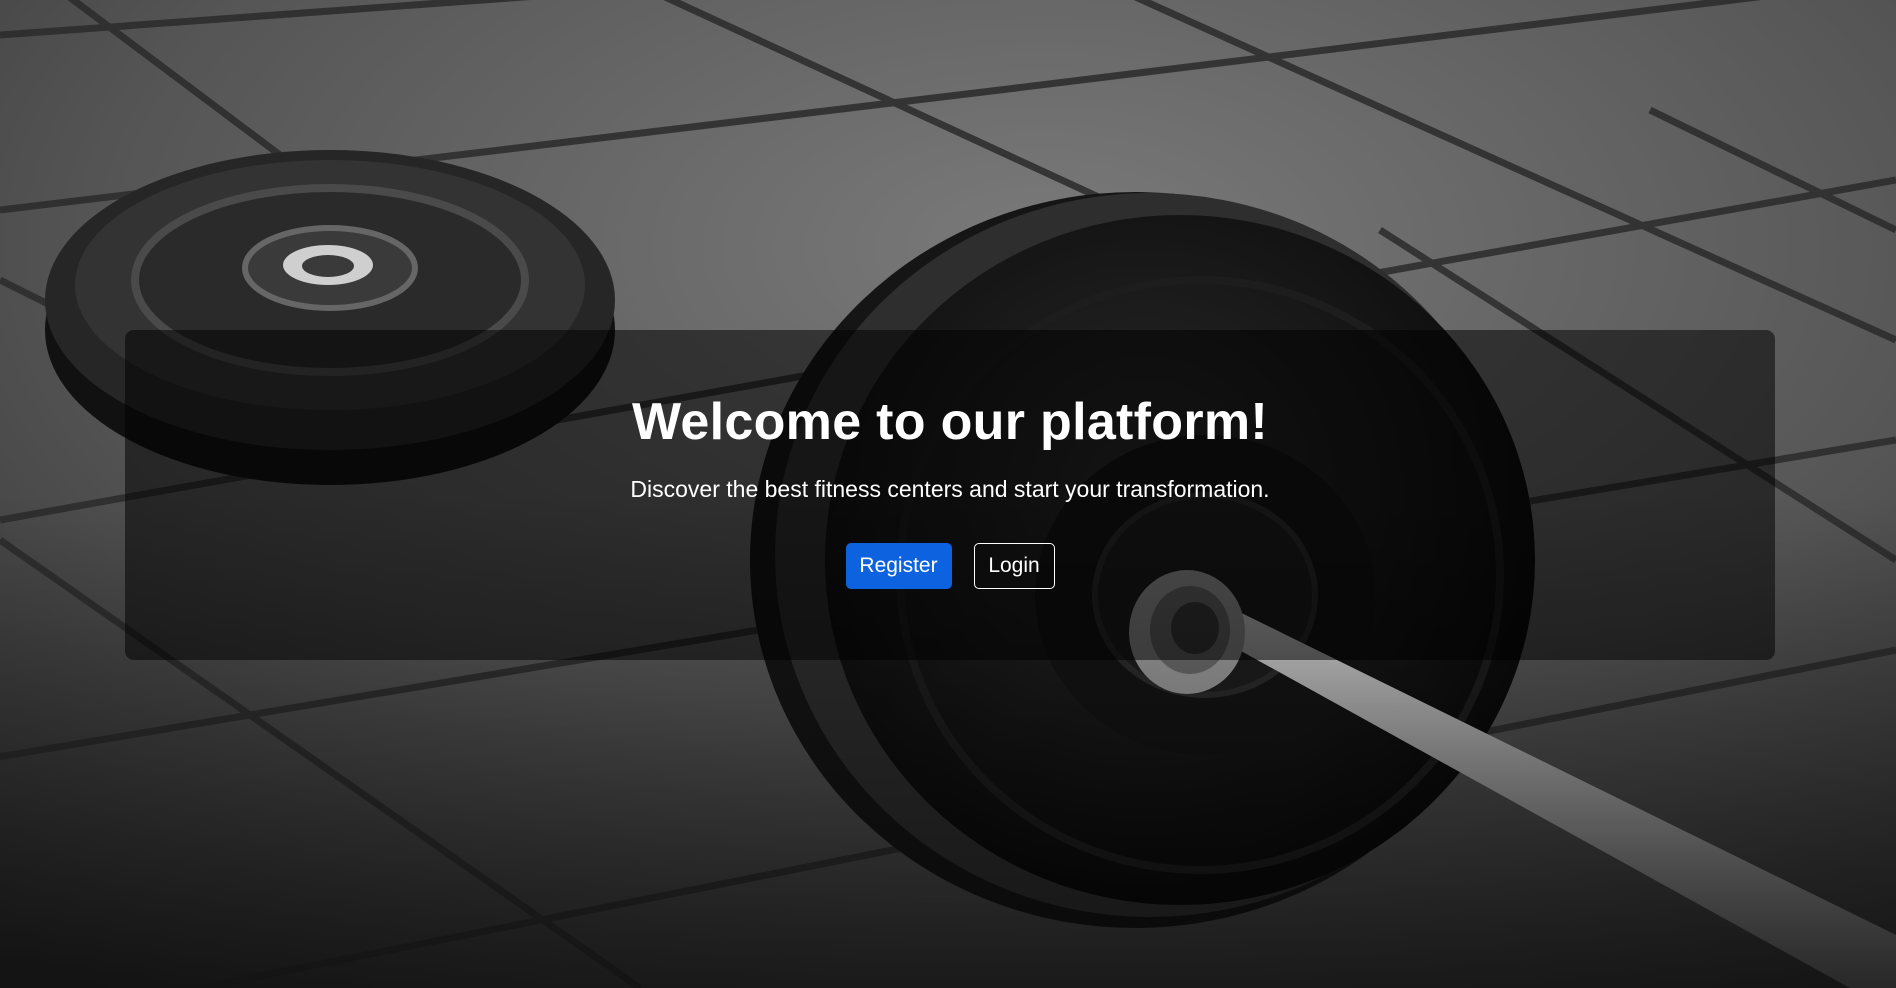 Image resolution: width=1896 pixels, height=988 pixels. What do you see at coordinates (1014, 566) in the screenshot?
I see `login-button: Login` at bounding box center [1014, 566].